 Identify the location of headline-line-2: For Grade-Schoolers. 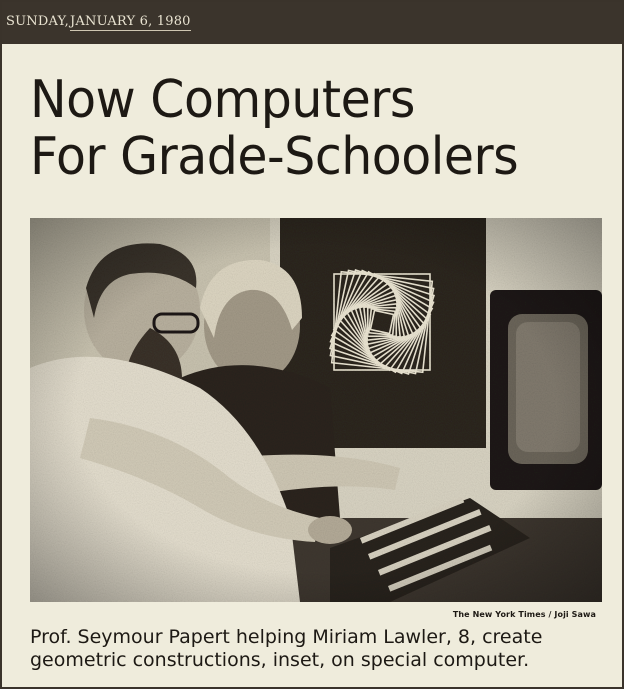
(274, 156).